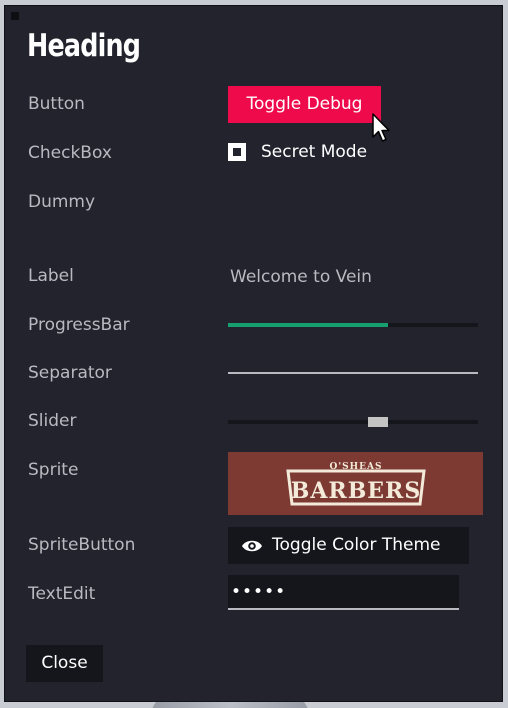  What do you see at coordinates (79, 325) in the screenshot?
I see `row-label-progressbar: ProgressBar` at bounding box center [79, 325].